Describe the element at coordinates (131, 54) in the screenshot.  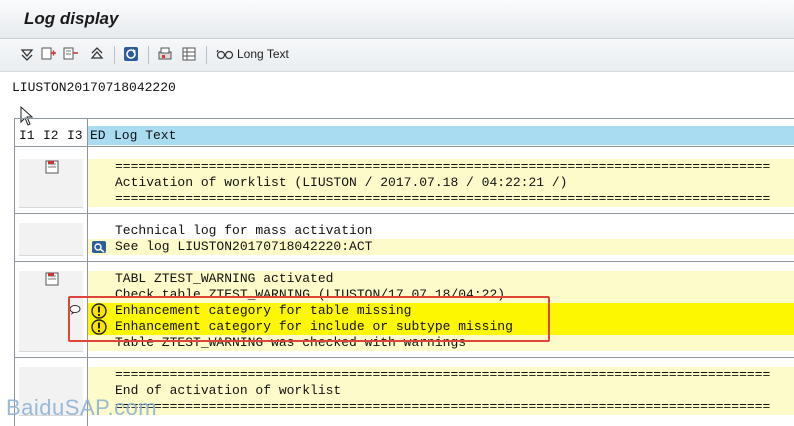
I see `refresh-icon` at that location.